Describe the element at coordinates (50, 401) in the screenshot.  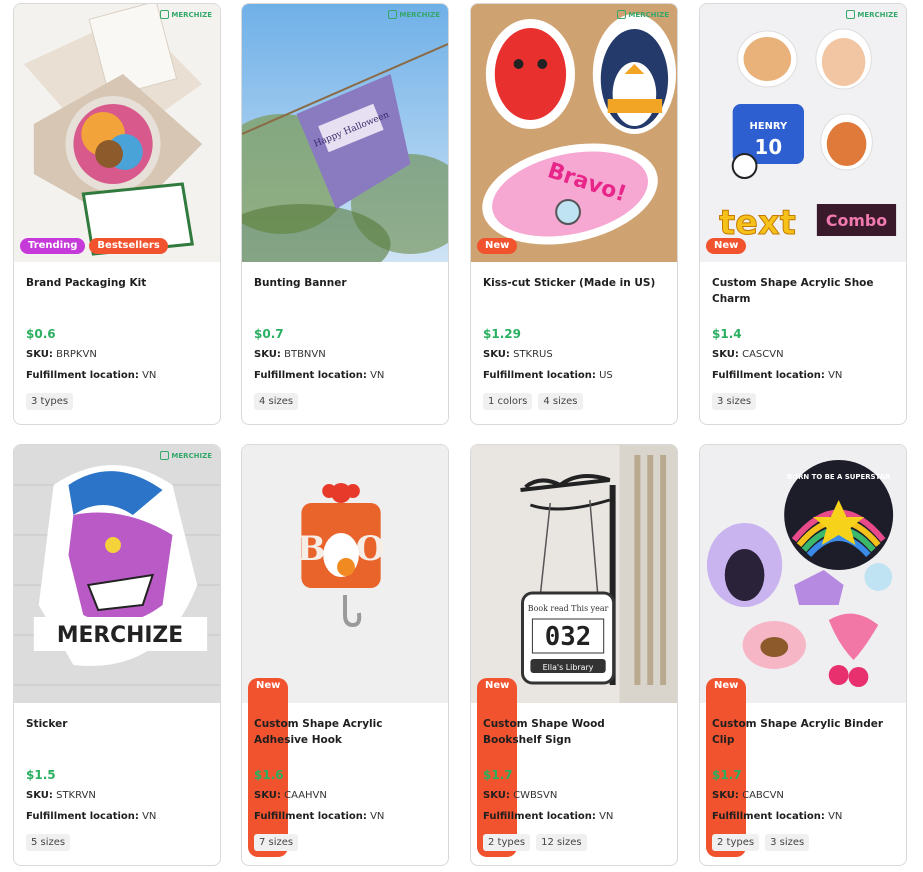
I see `variant-tag: 3 types` at that location.